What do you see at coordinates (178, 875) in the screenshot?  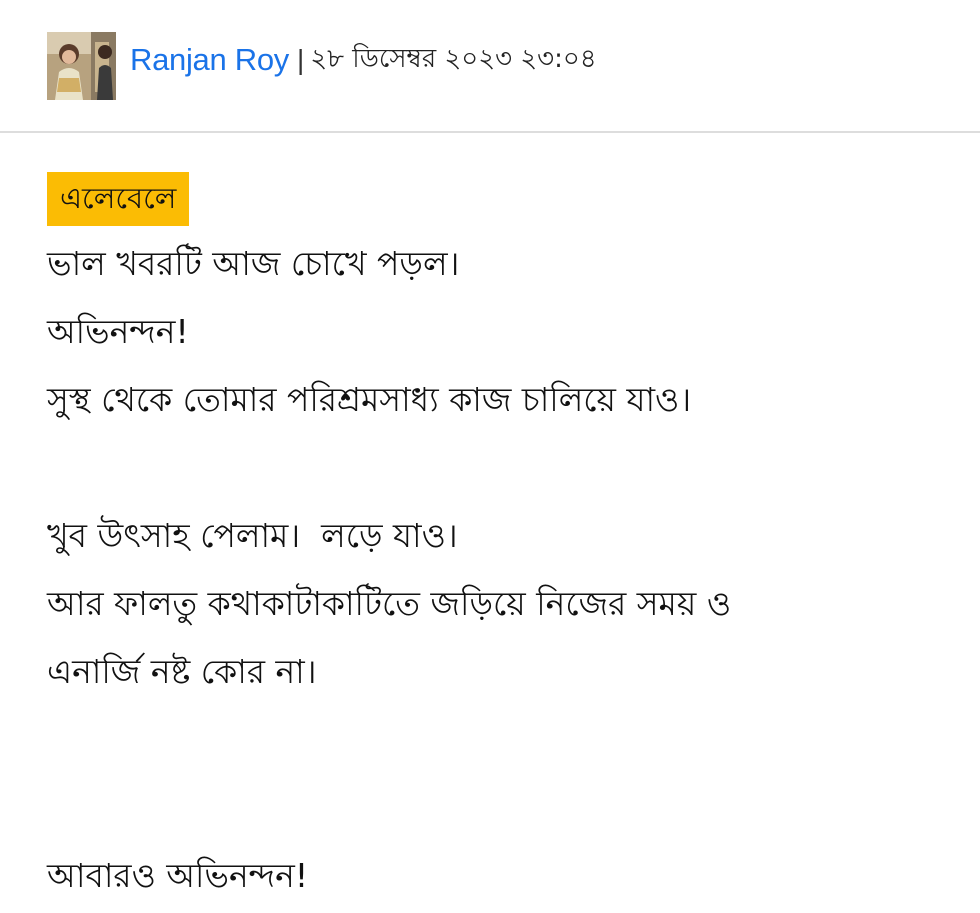 I see `comment-line: আবারও অভিনন্দন!` at bounding box center [178, 875].